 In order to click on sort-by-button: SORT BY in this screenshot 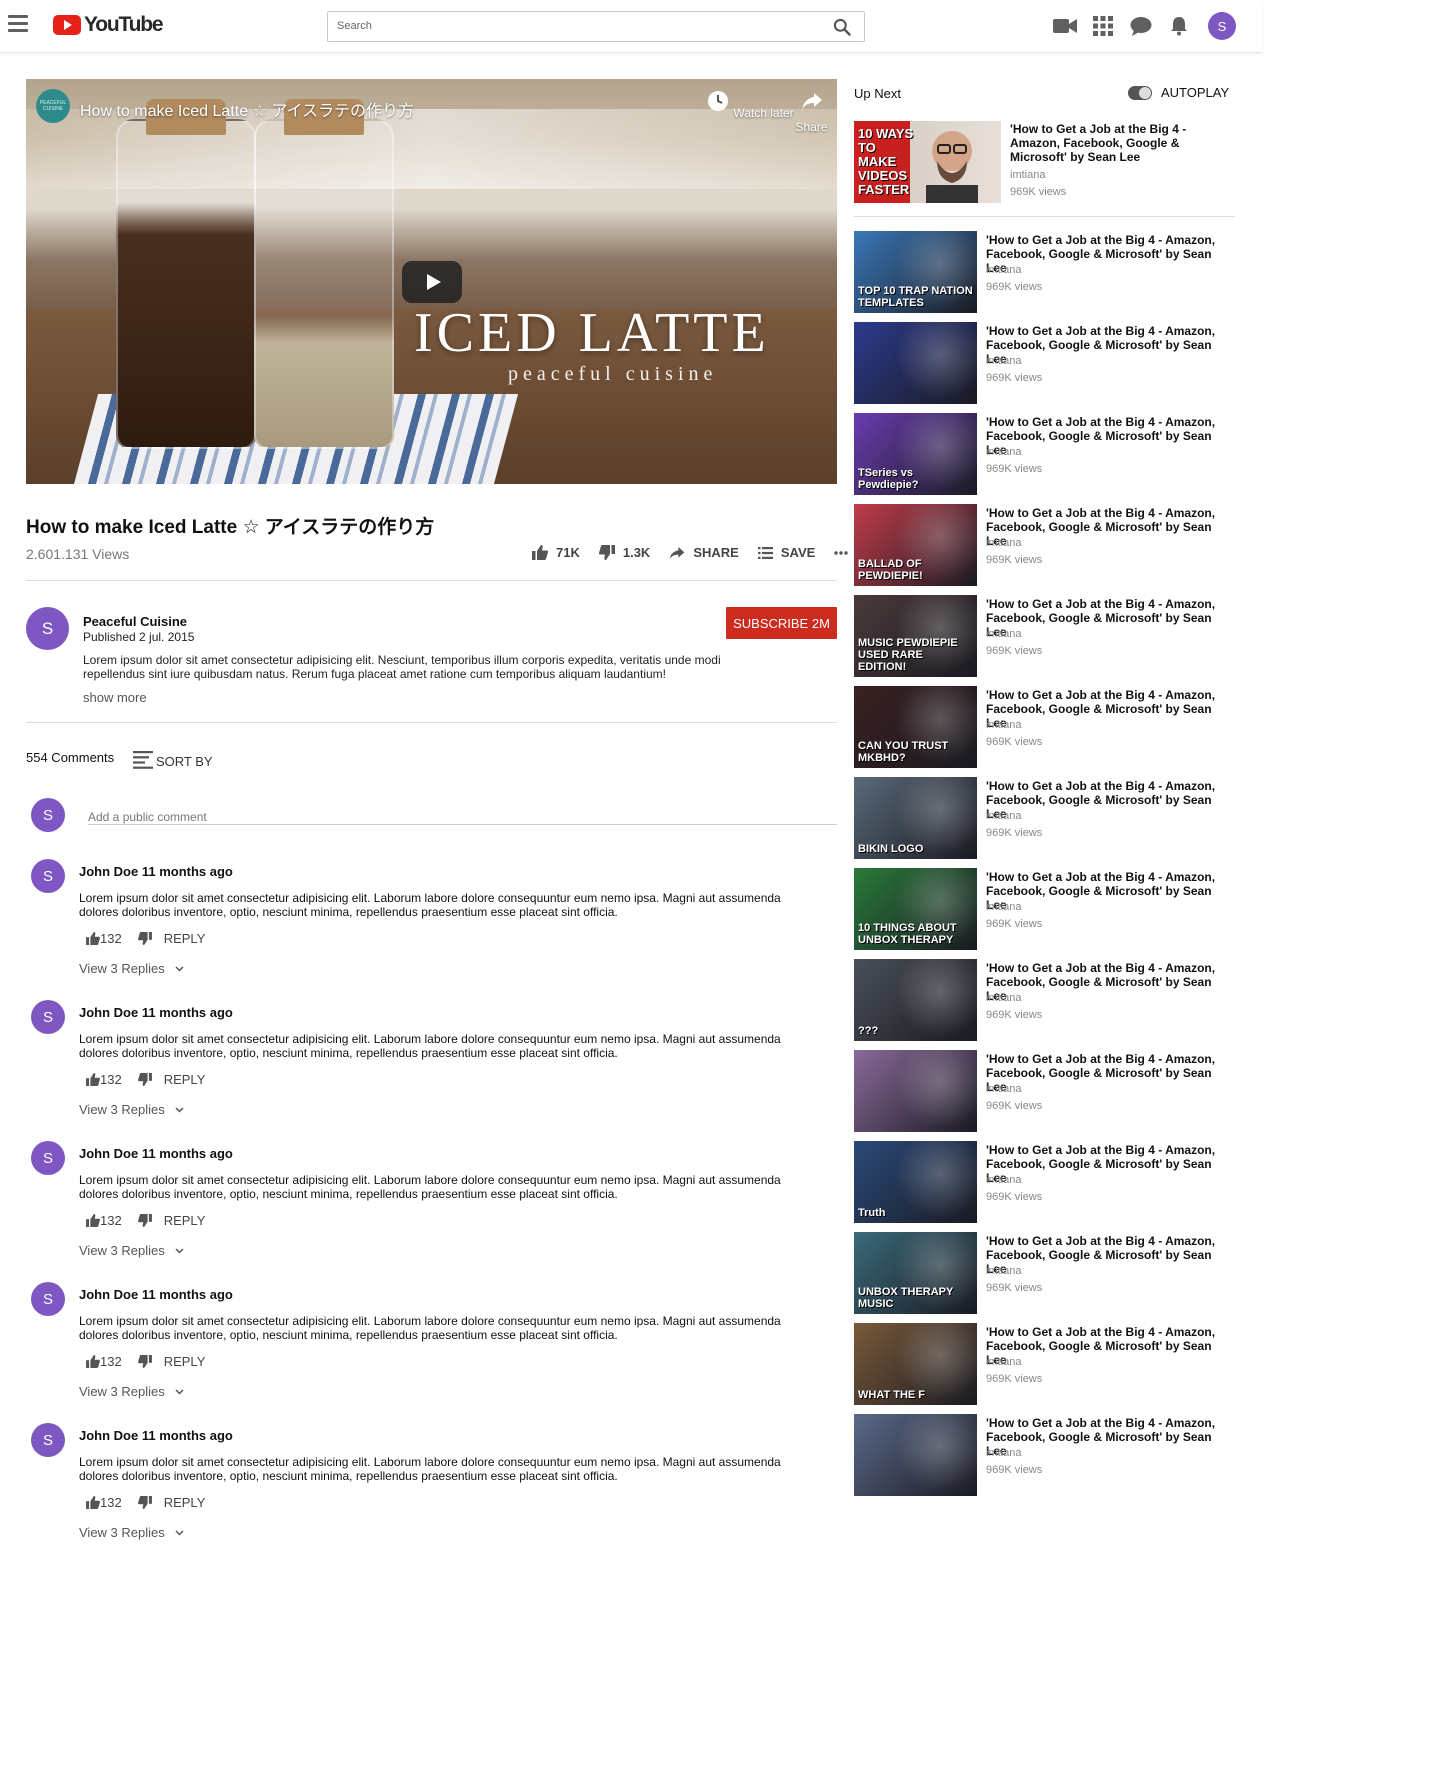, I will do `click(173, 760)`.